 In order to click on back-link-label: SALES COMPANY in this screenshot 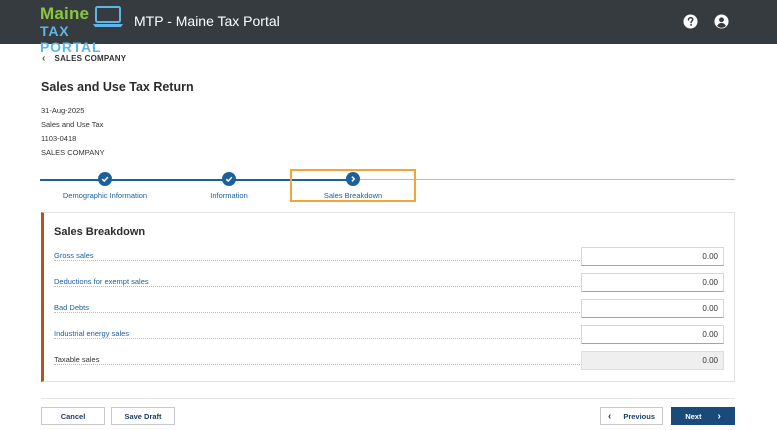, I will do `click(90, 58)`.